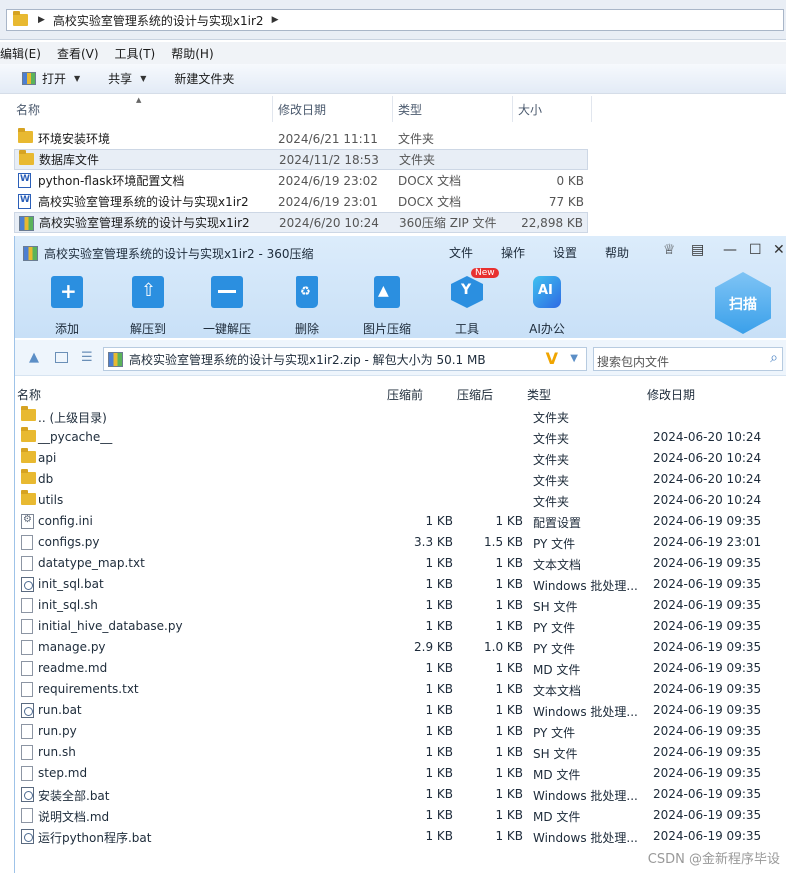 The width and height of the screenshot is (786, 873). I want to click on zip-file-row: db 文件夹 2024-06-20 10:24, so click(400, 479).